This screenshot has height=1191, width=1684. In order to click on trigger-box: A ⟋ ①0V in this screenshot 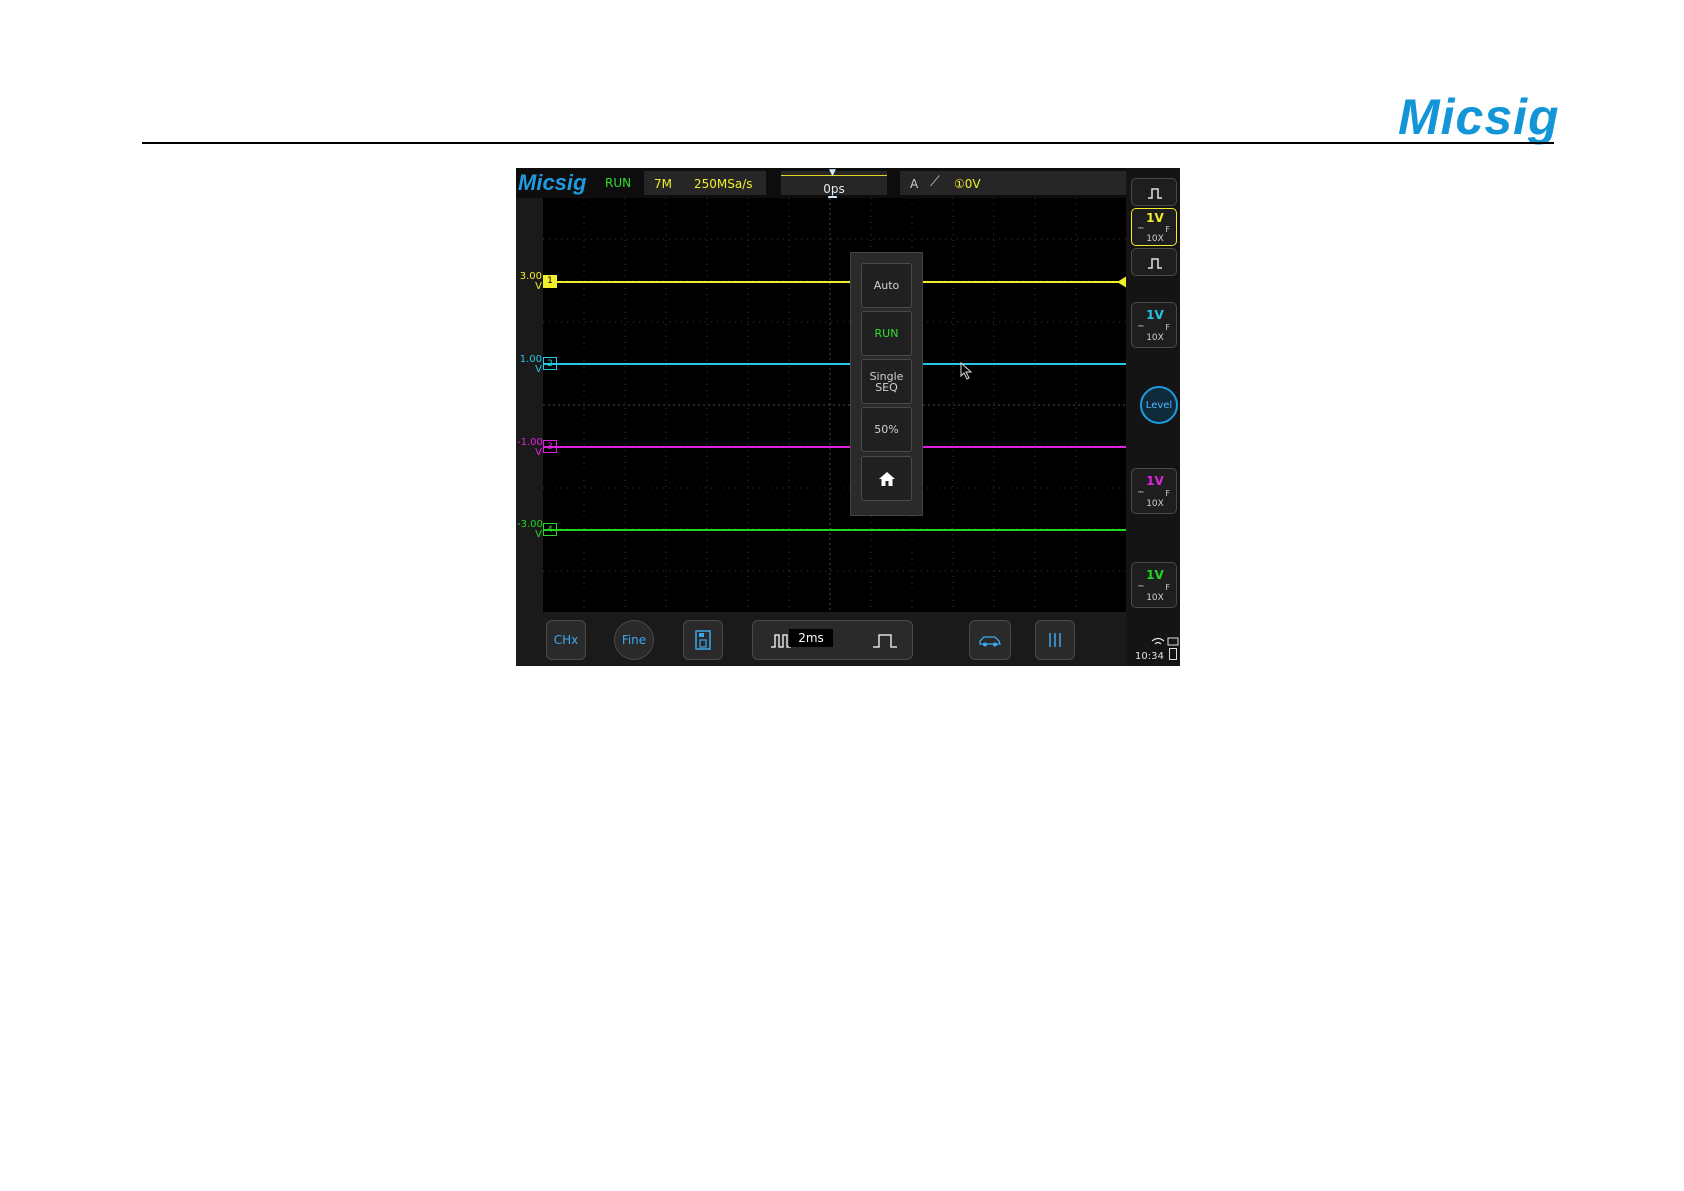, I will do `click(1013, 183)`.